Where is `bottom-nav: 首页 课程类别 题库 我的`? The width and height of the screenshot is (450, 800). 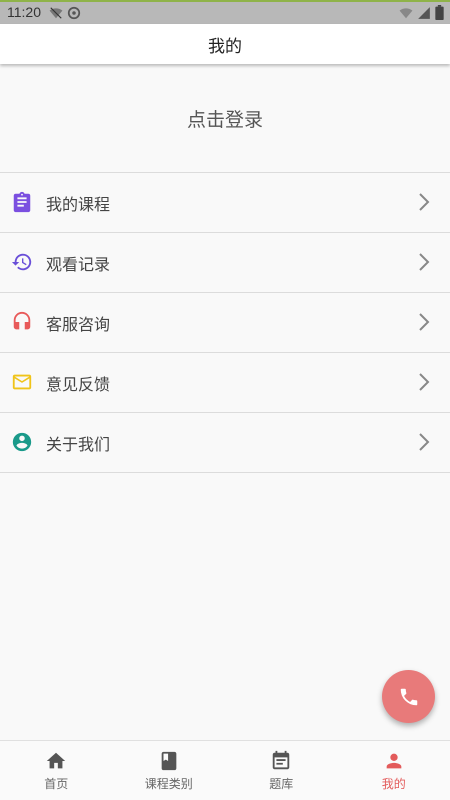
bottom-nav: 首页 课程类别 题库 我的 is located at coordinates (225, 770).